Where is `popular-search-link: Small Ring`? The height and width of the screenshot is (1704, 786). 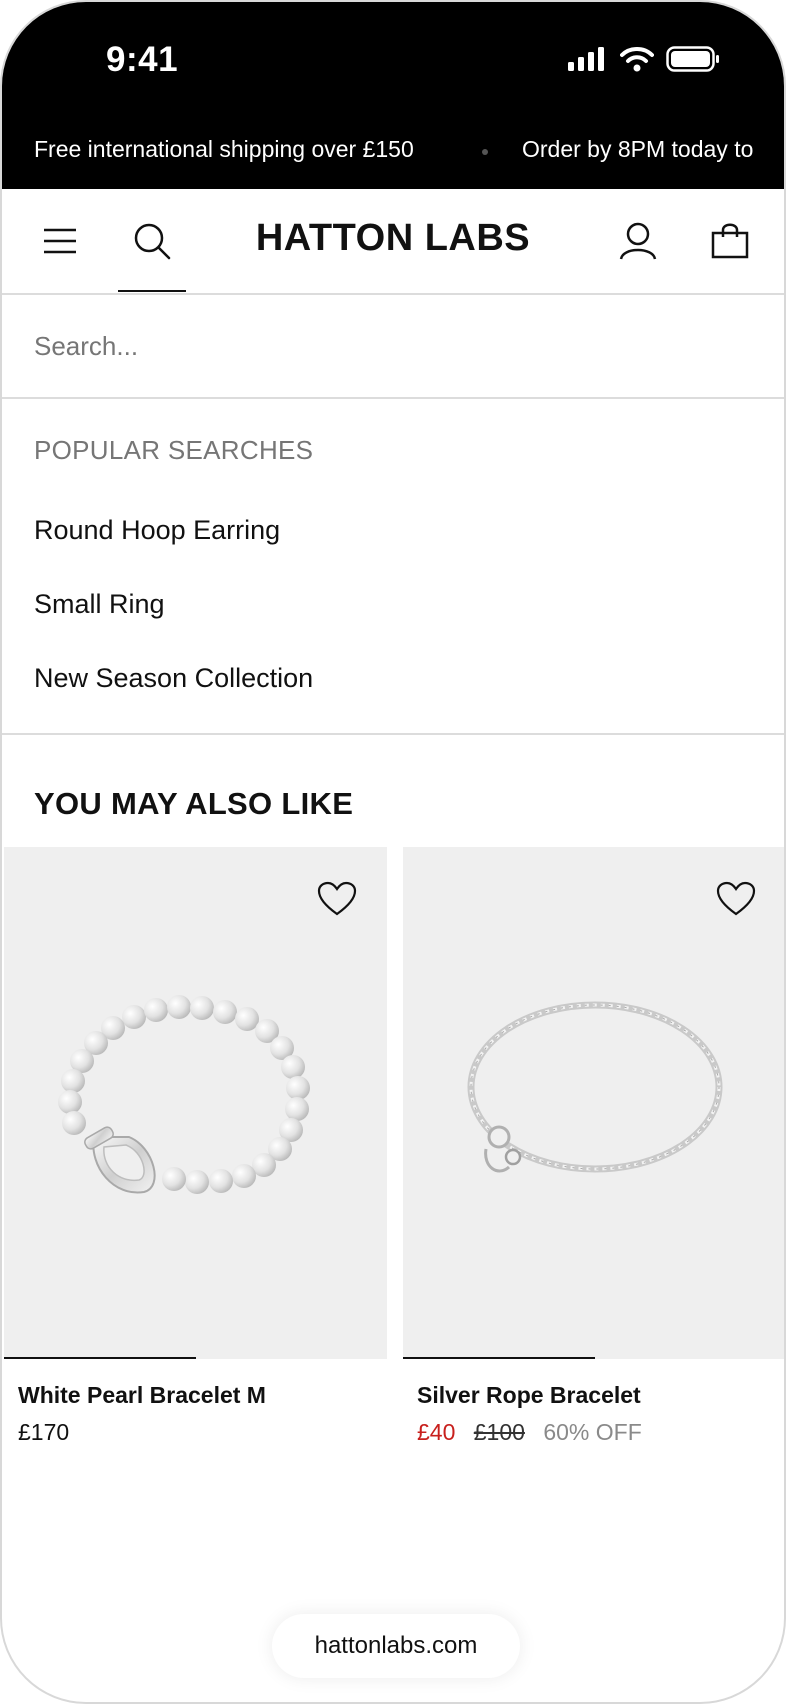 popular-search-link: Small Ring is located at coordinates (99, 604).